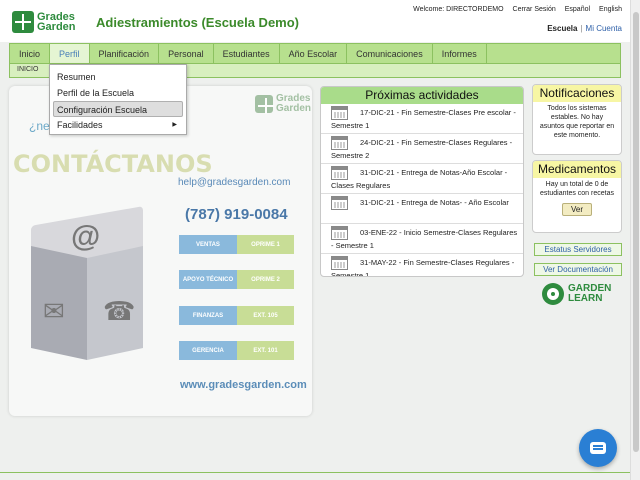  What do you see at coordinates (265, 244) in the screenshot?
I see `promo-row-option: OPRIME 1` at bounding box center [265, 244].